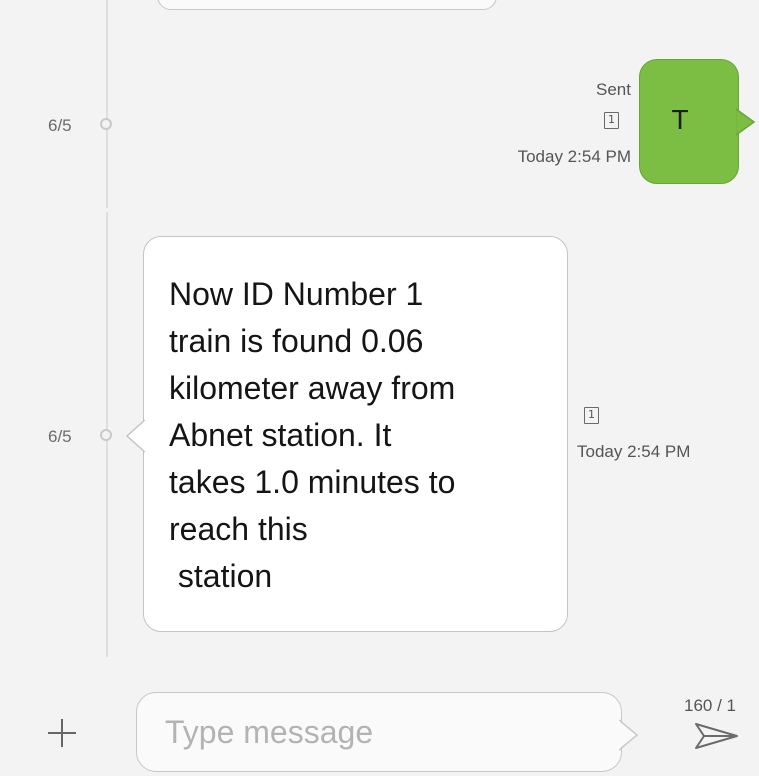 Image resolution: width=759 pixels, height=776 pixels. I want to click on previous-message-bubble, so click(327, 5).